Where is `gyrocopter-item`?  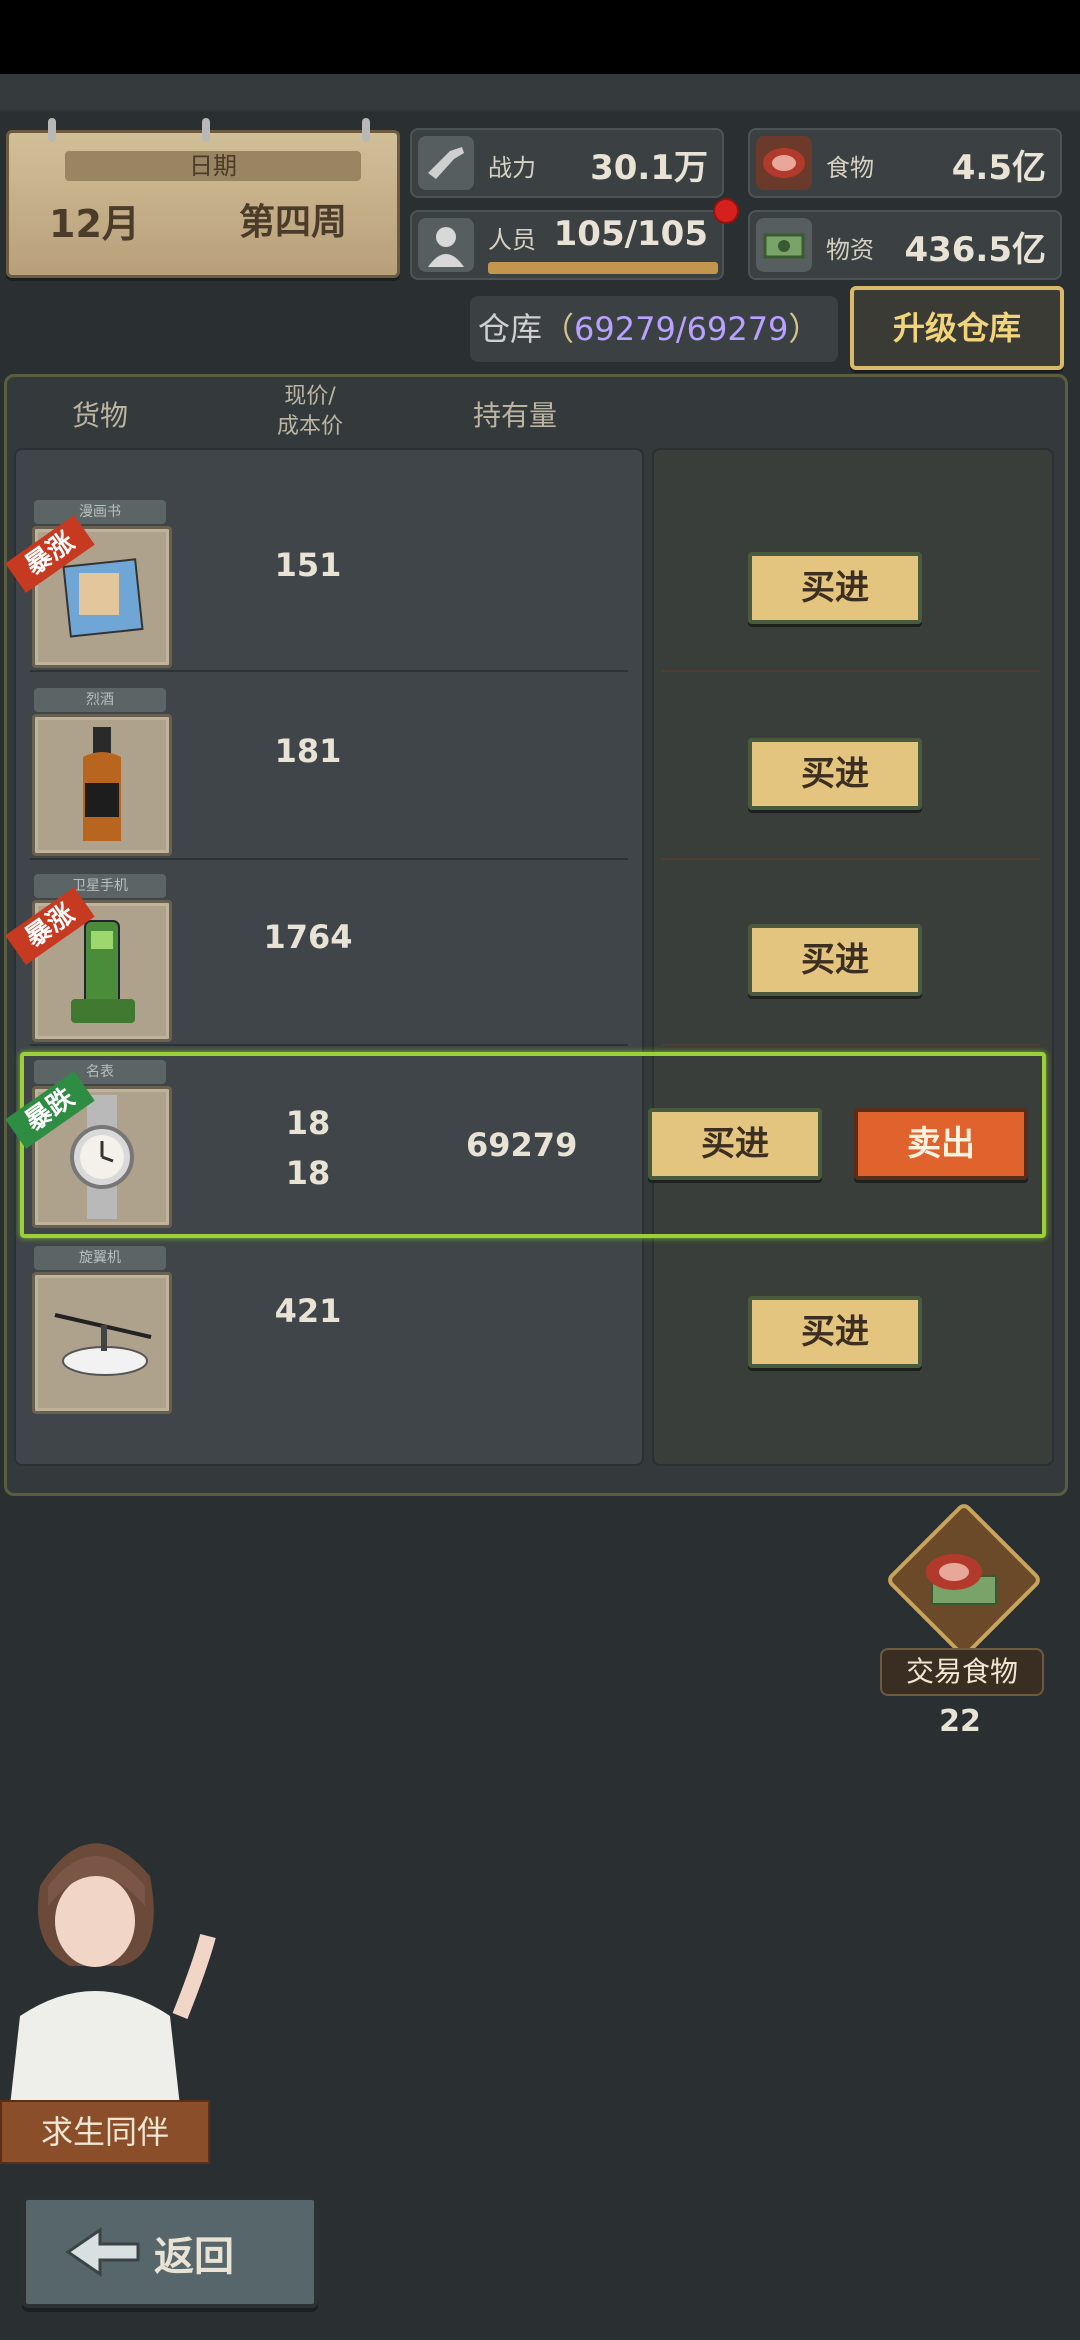
gyrocopter-item is located at coordinates (102, 1343).